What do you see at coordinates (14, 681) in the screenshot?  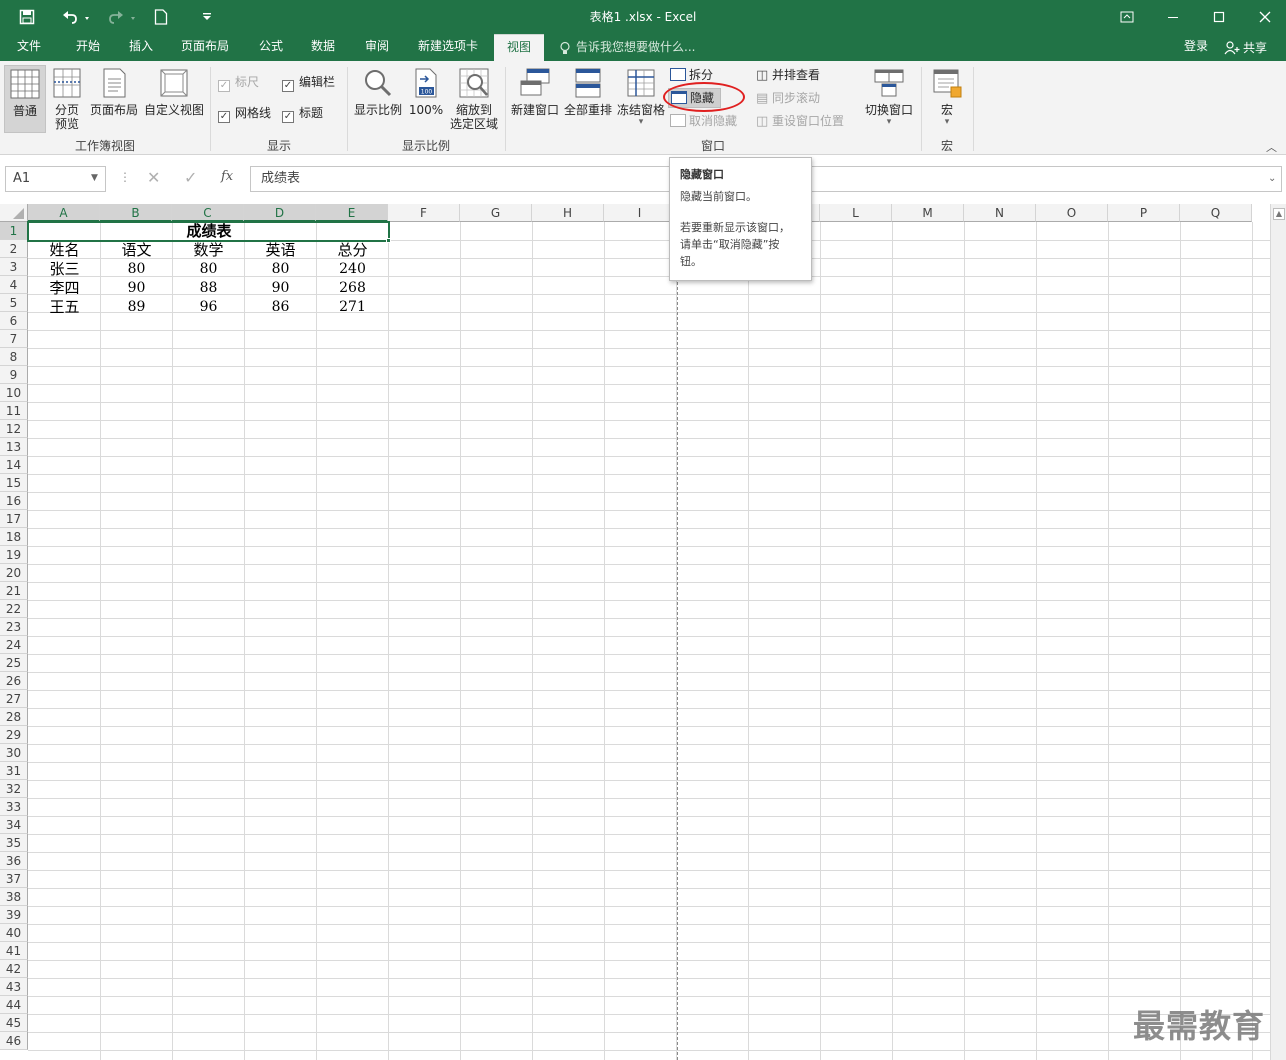 I see `row-header-26: 26` at bounding box center [14, 681].